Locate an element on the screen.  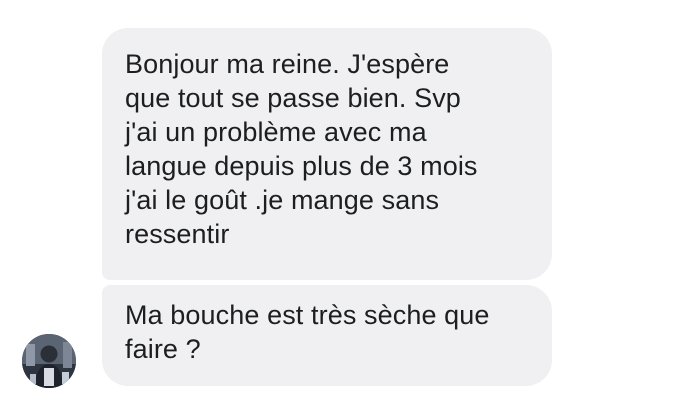
sender-avatar is located at coordinates (49, 361).